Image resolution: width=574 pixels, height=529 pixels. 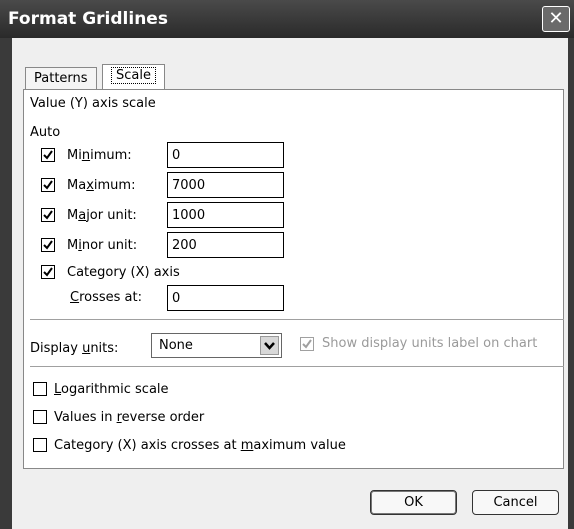 What do you see at coordinates (176, 345) in the screenshot?
I see `display-units-value: None` at bounding box center [176, 345].